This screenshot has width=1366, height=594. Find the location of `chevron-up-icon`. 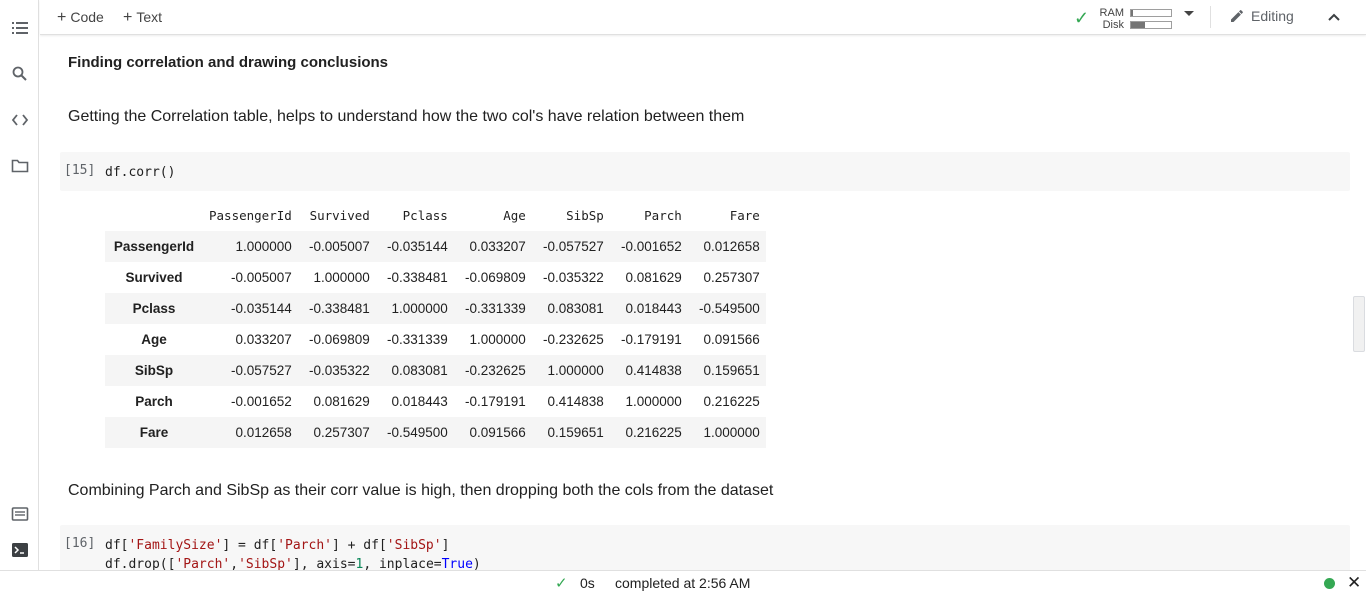

chevron-up-icon is located at coordinates (1334, 17).